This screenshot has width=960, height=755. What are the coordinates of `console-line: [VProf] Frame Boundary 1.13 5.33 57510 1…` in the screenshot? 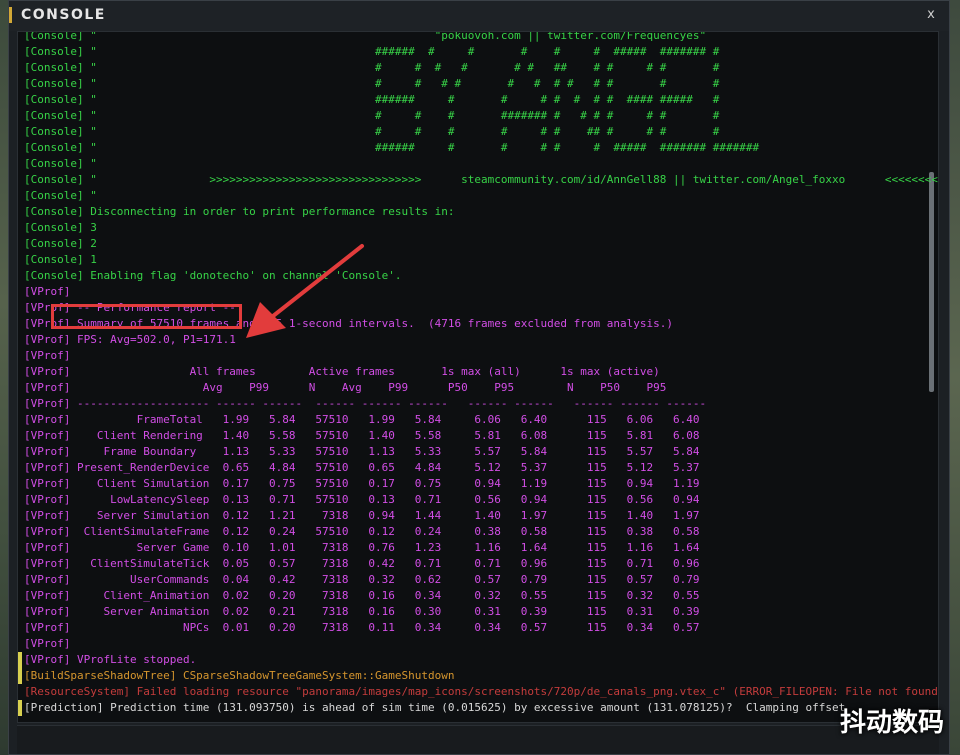 It's located at (362, 451).